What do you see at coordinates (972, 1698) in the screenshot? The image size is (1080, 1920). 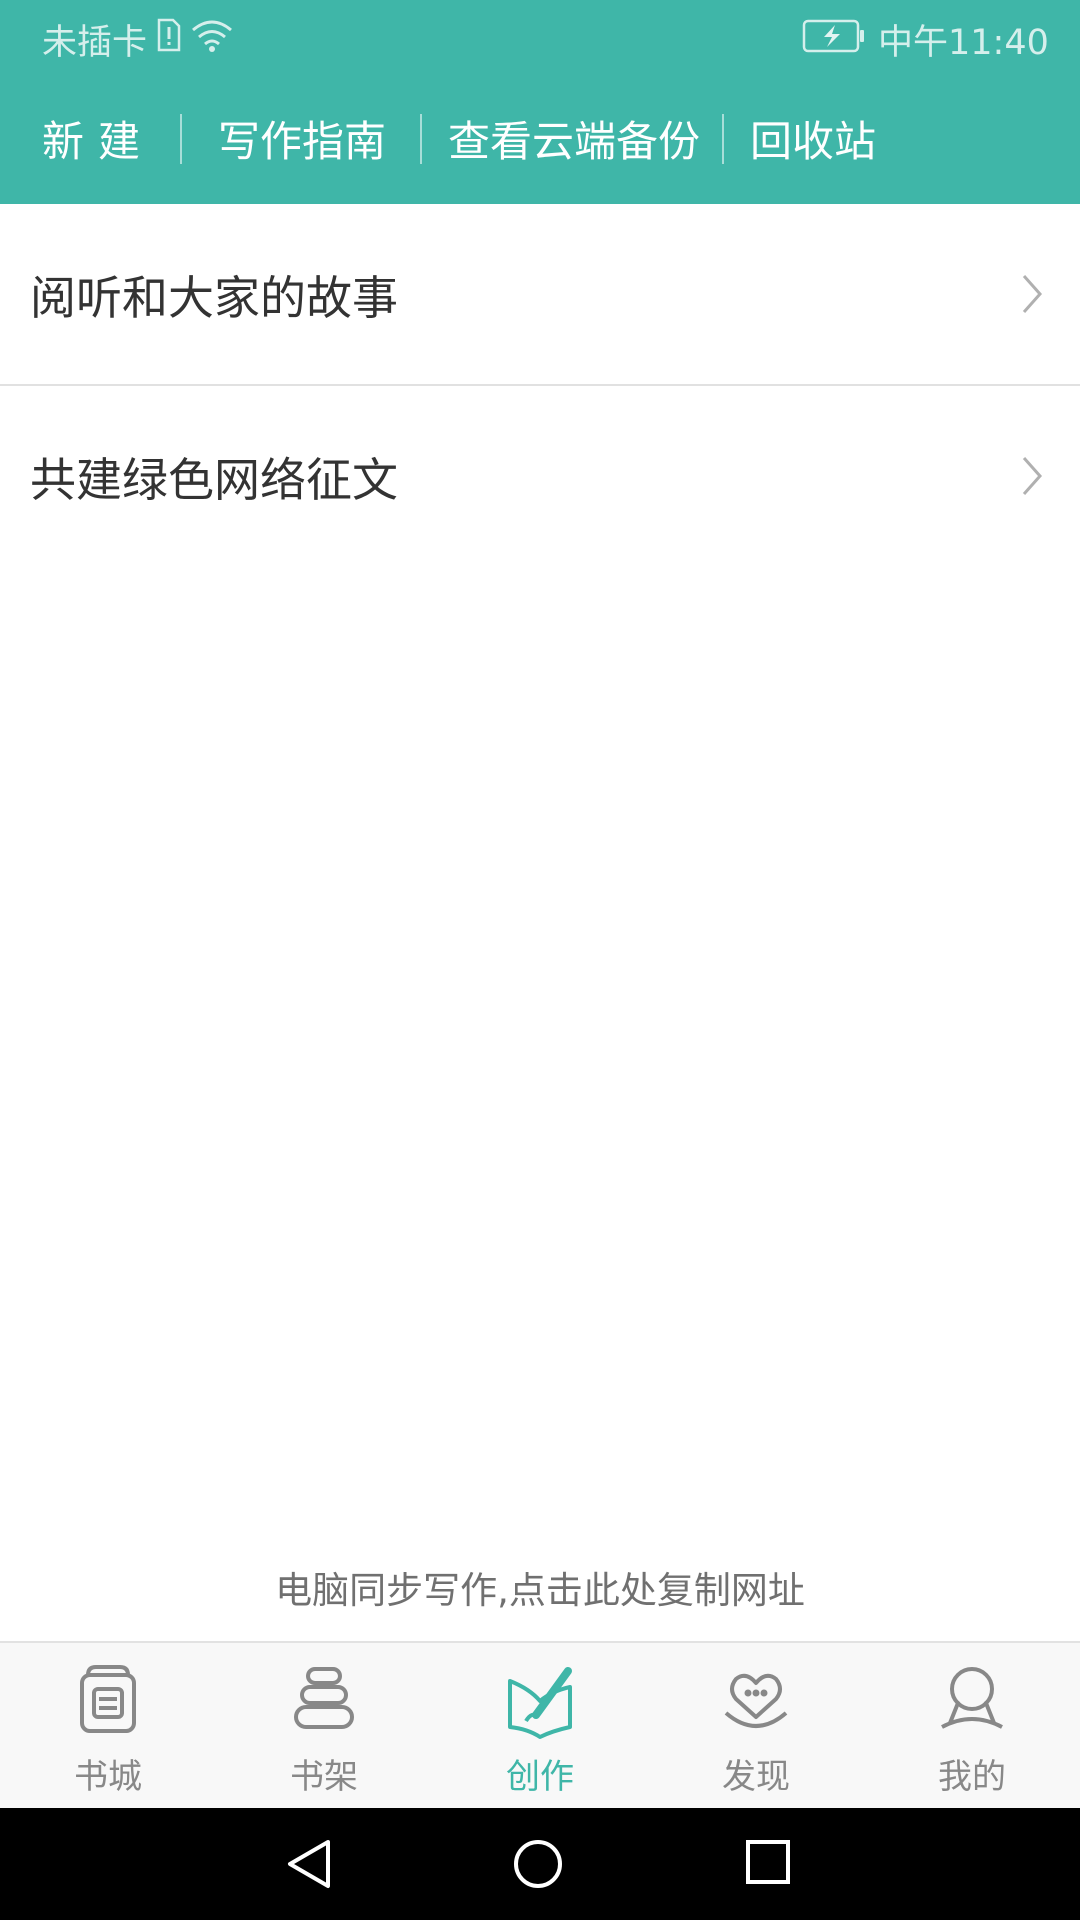 I see `profile-icon` at bounding box center [972, 1698].